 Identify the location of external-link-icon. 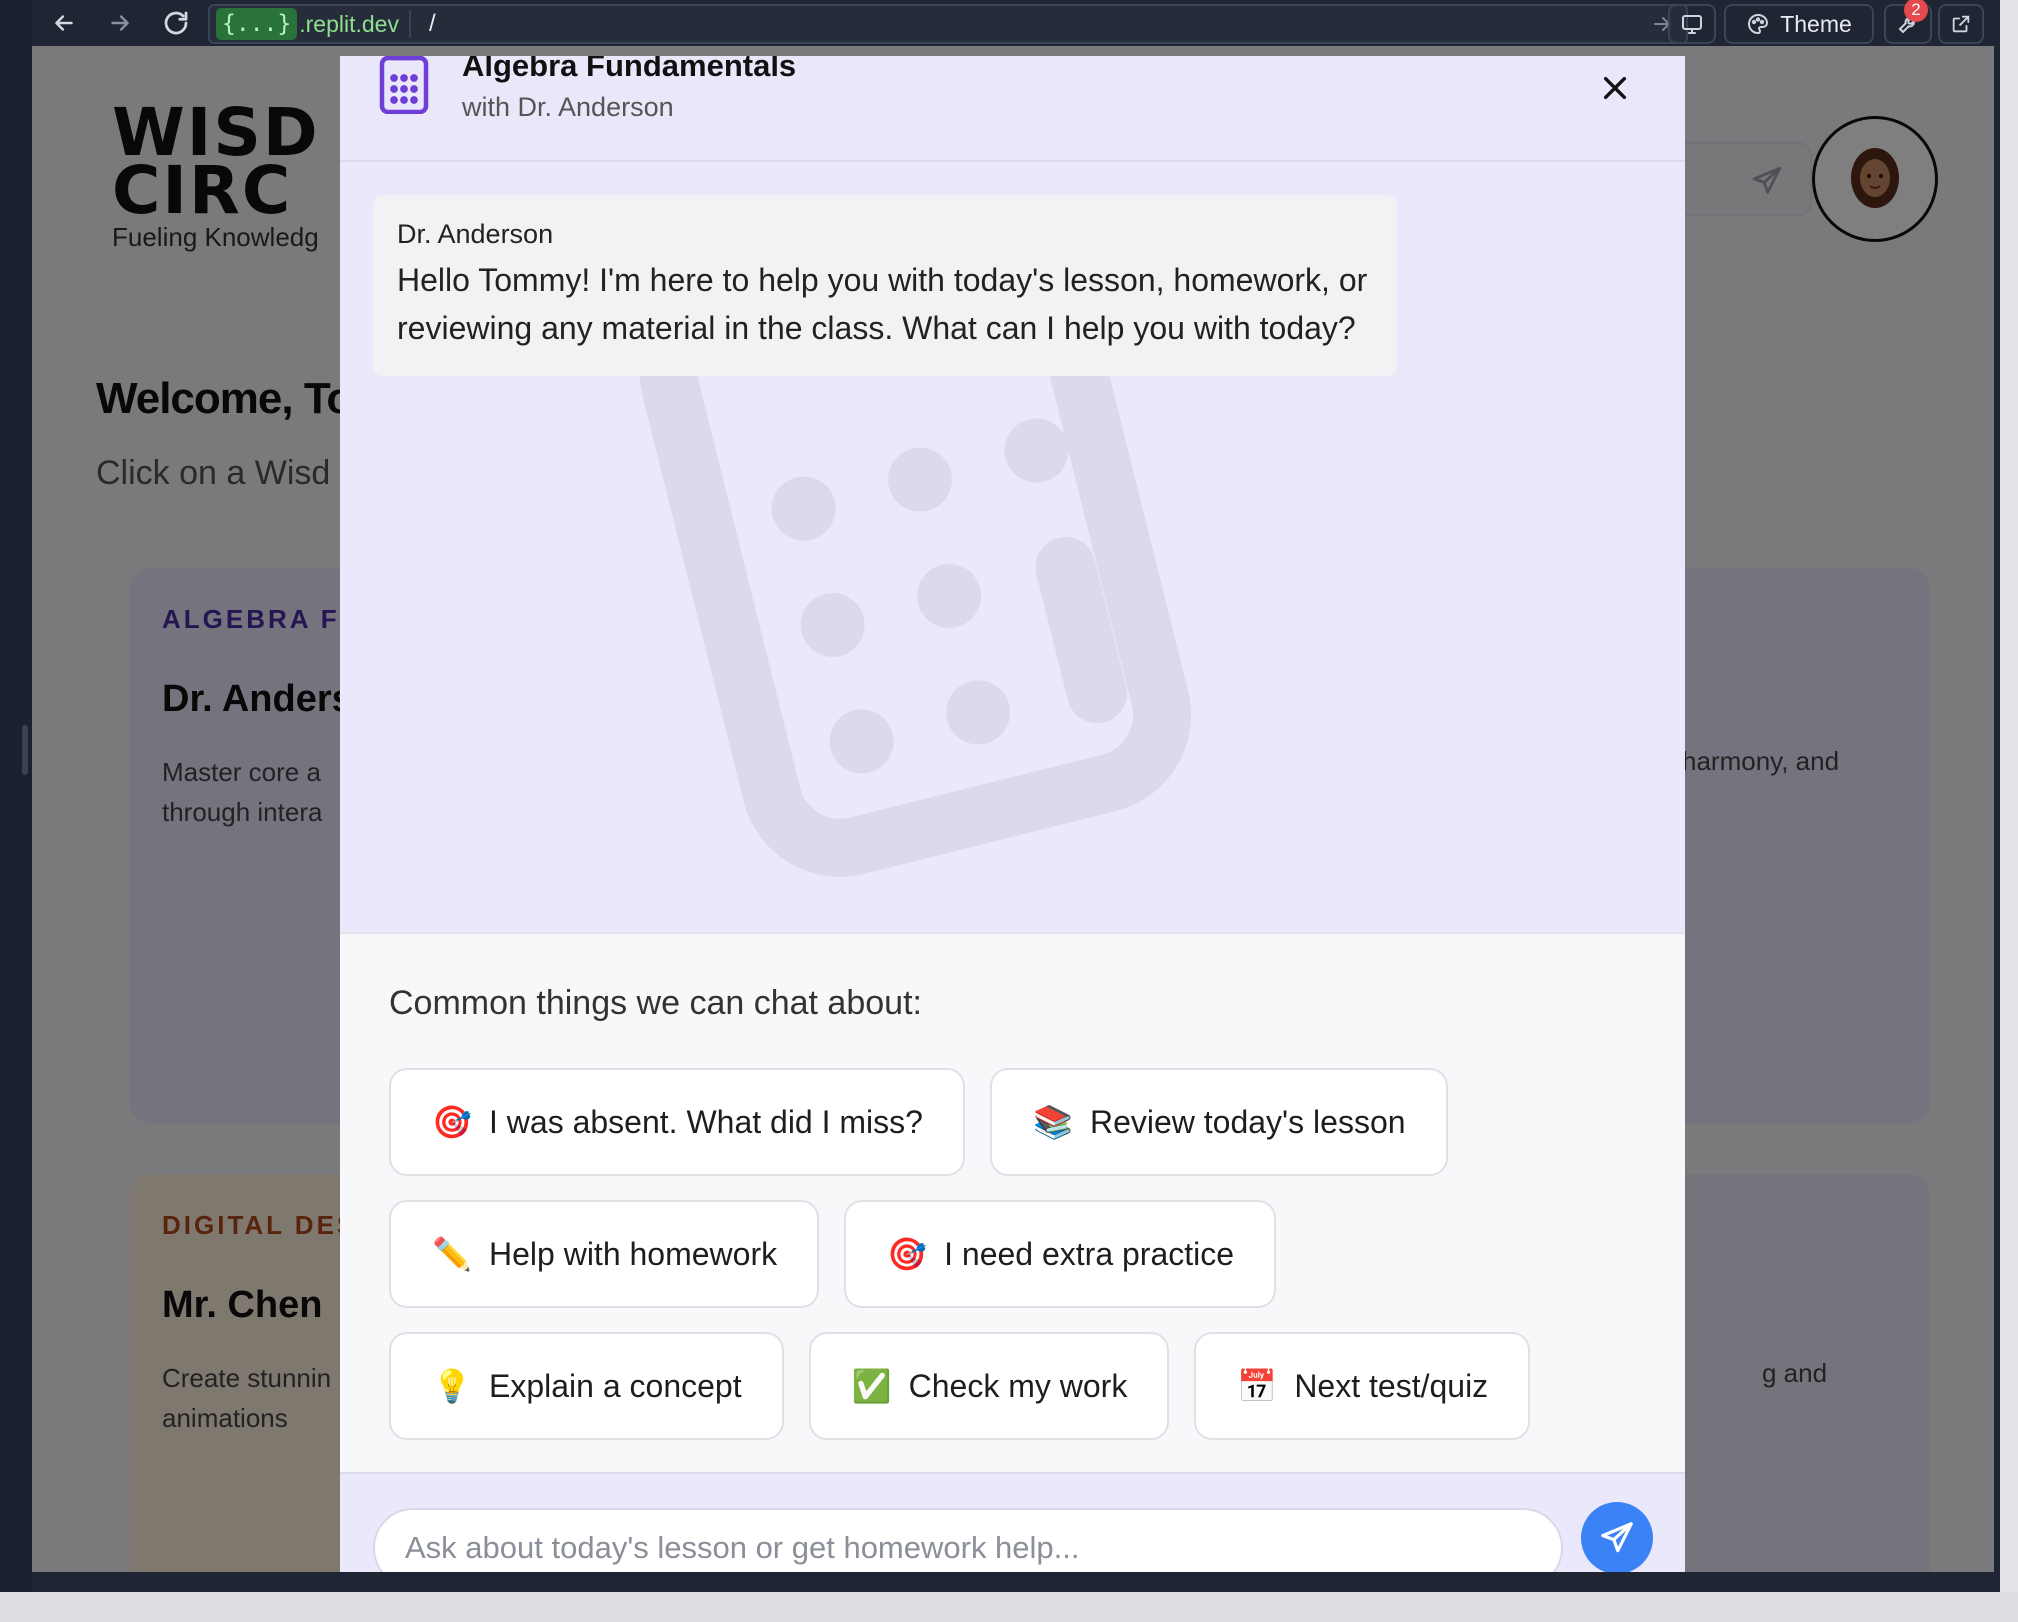
(1961, 24).